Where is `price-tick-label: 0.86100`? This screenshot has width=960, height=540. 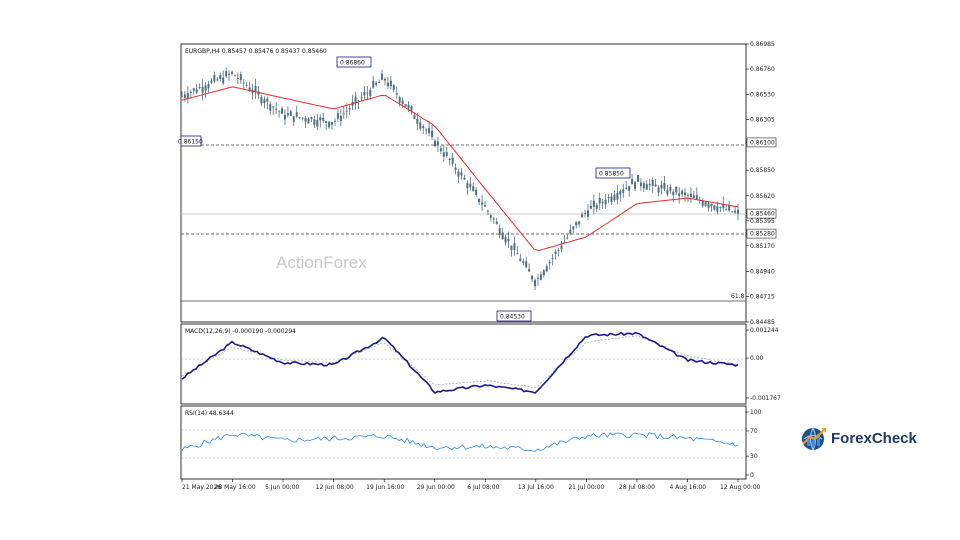 price-tick-label: 0.86100 is located at coordinates (762, 142).